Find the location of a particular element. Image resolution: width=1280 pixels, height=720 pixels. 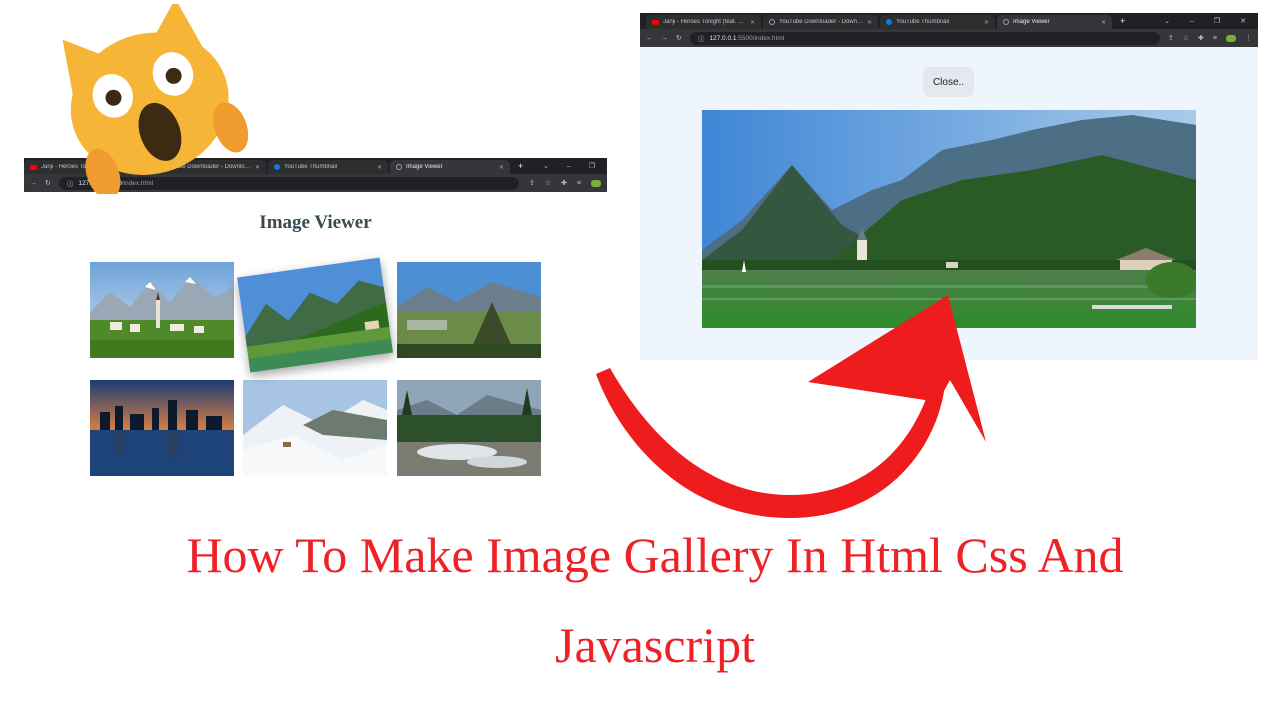

red-curved-arrow is located at coordinates (795, 407).